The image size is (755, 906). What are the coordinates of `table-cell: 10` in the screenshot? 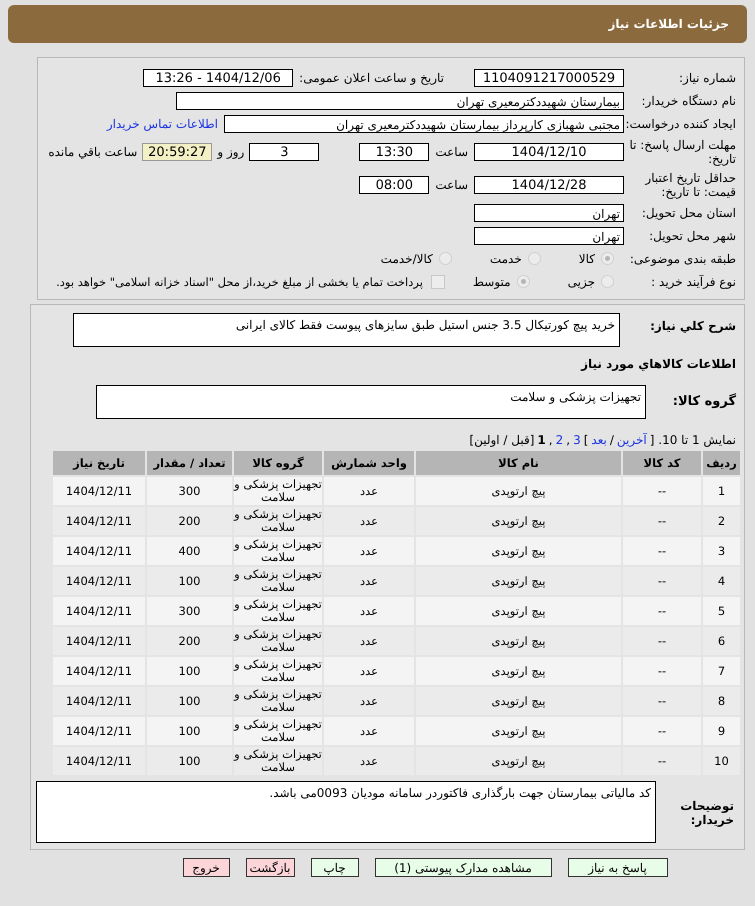 It's located at (721, 761).